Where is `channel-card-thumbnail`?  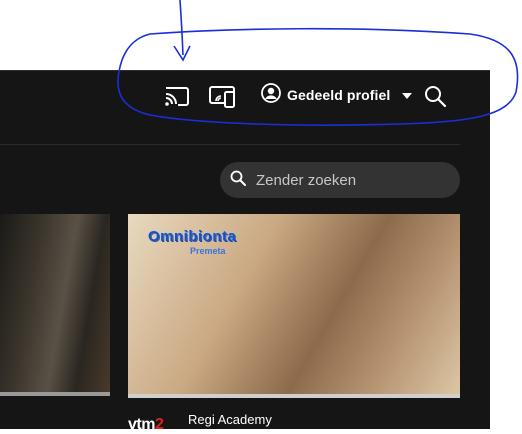 channel-card-thumbnail is located at coordinates (55, 305).